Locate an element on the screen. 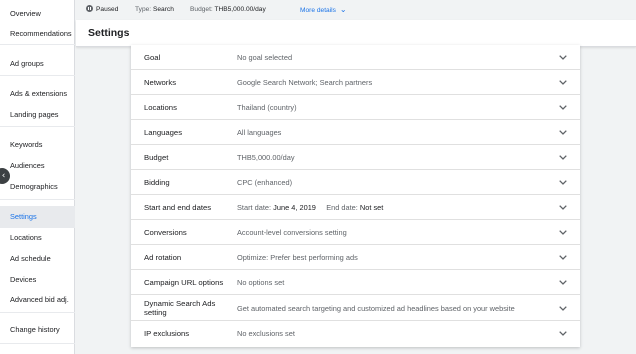  campaign-type-label: Type: is located at coordinates (143, 9).